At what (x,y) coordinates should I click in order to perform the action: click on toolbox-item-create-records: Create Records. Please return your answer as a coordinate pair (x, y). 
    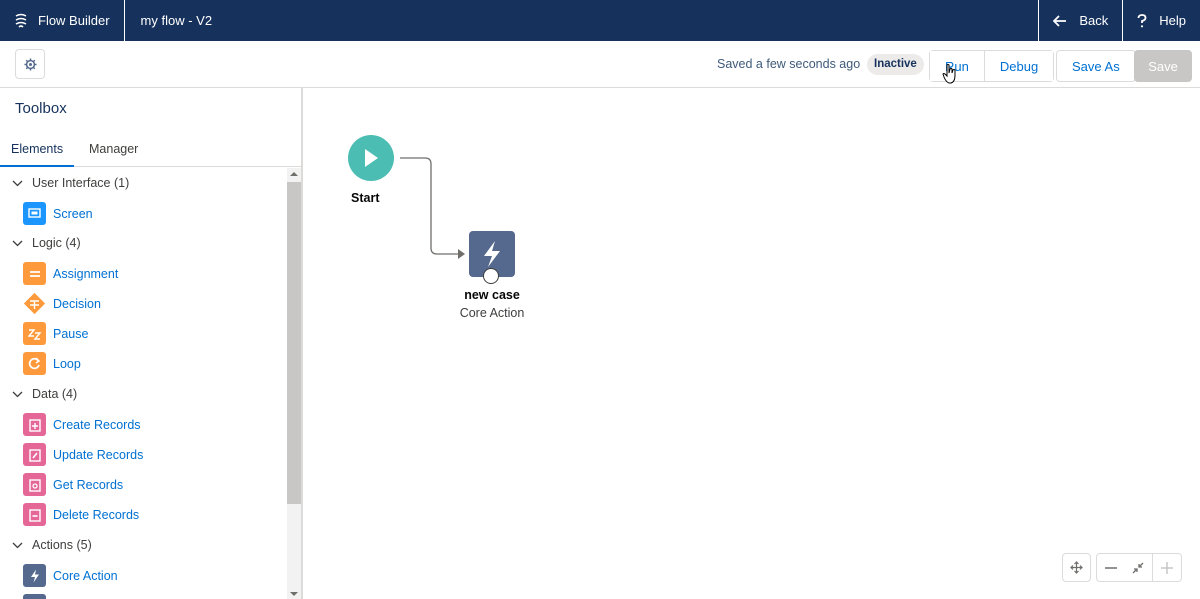
    Looking at the image, I should click on (82, 424).